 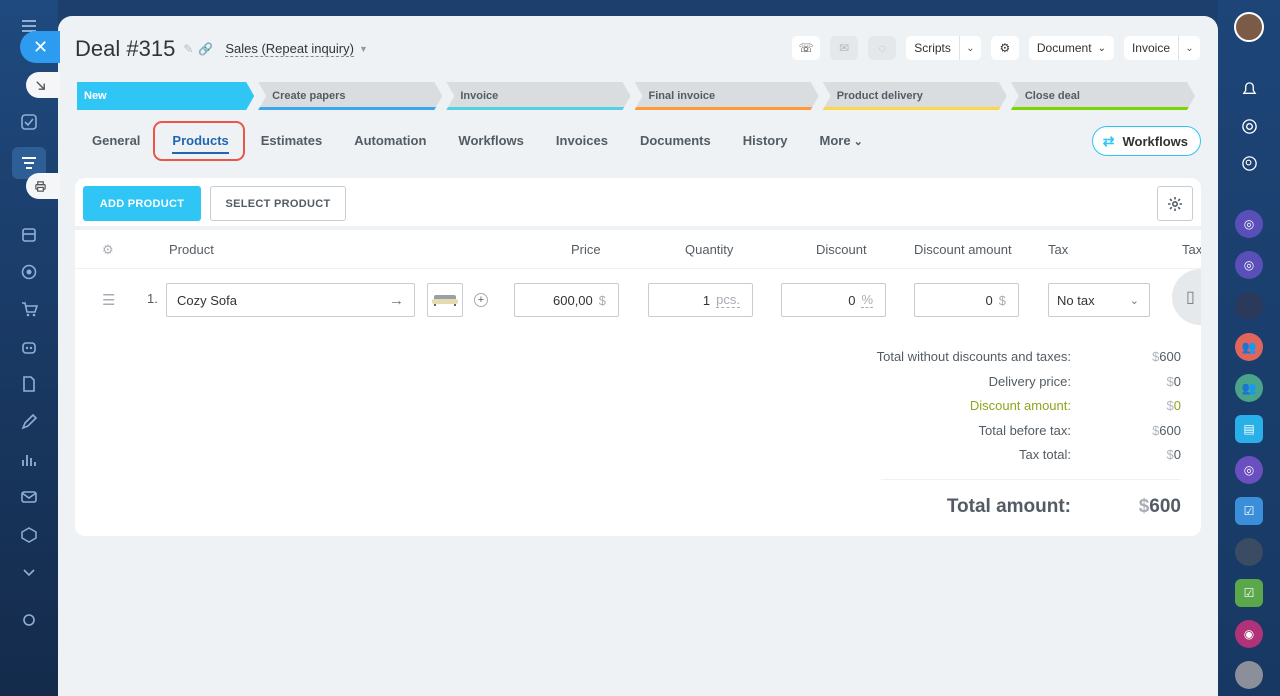 I want to click on robot-icon, so click(x=29, y=347).